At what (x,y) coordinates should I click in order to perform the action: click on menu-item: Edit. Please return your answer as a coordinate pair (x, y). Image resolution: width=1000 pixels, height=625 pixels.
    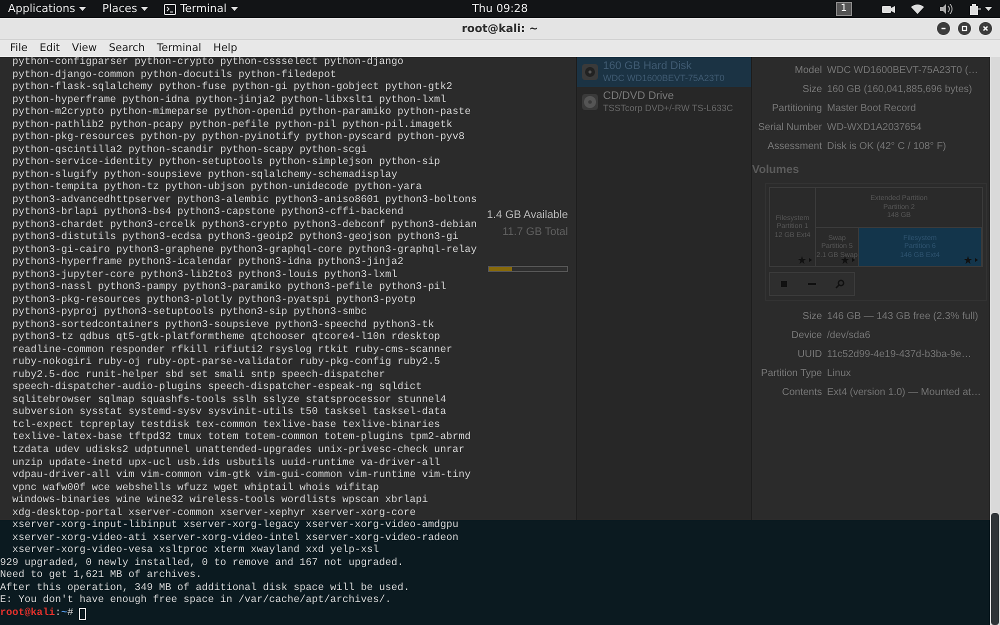
    Looking at the image, I should click on (50, 48).